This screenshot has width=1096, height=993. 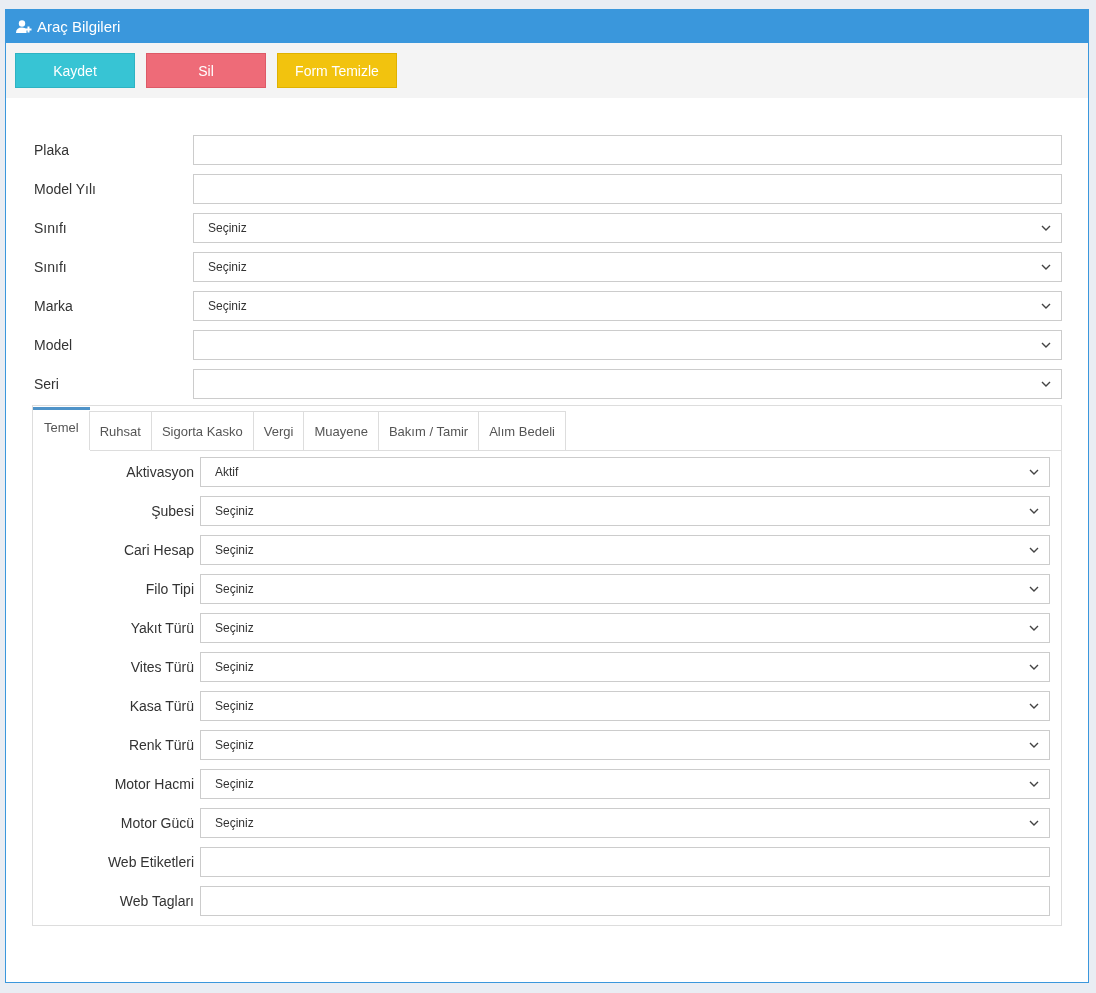 I want to click on field-label: Yakıt Türü, so click(x=161, y=628).